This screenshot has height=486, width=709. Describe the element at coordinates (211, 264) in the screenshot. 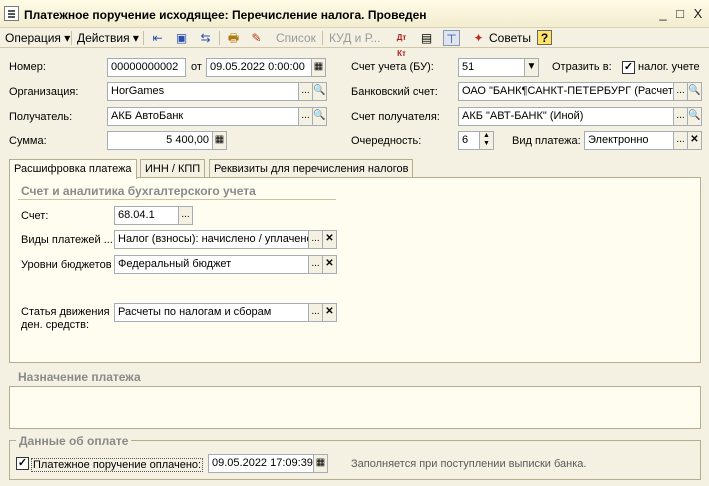

I see `budget-levels-field: Федеральный бюджет` at that location.